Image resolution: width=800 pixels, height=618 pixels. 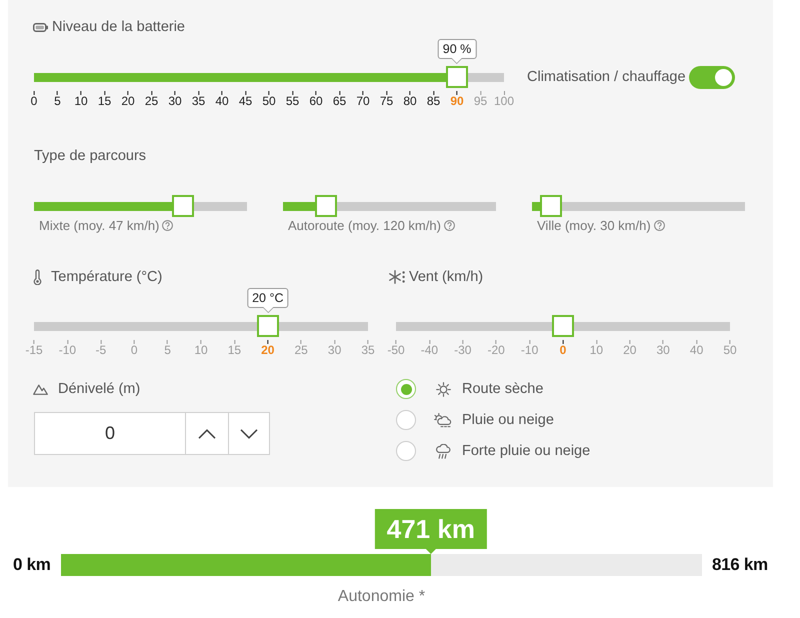 I want to click on slider-caption: Ville (moy. 30 km/h), so click(x=594, y=225).